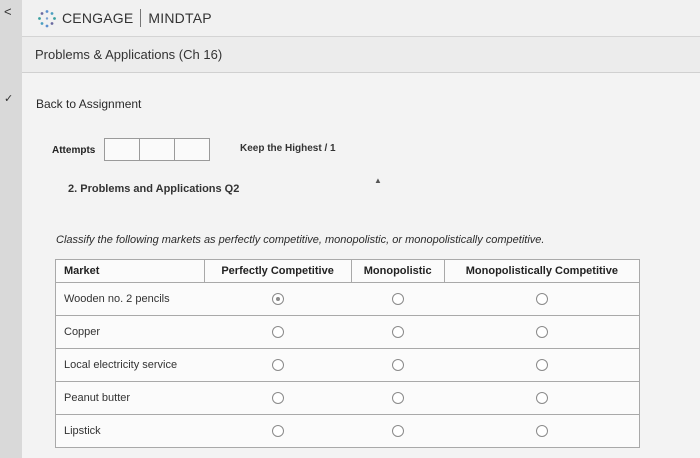 The image size is (700, 458). What do you see at coordinates (129, 398) in the screenshot?
I see `market-name: Peanut butter` at bounding box center [129, 398].